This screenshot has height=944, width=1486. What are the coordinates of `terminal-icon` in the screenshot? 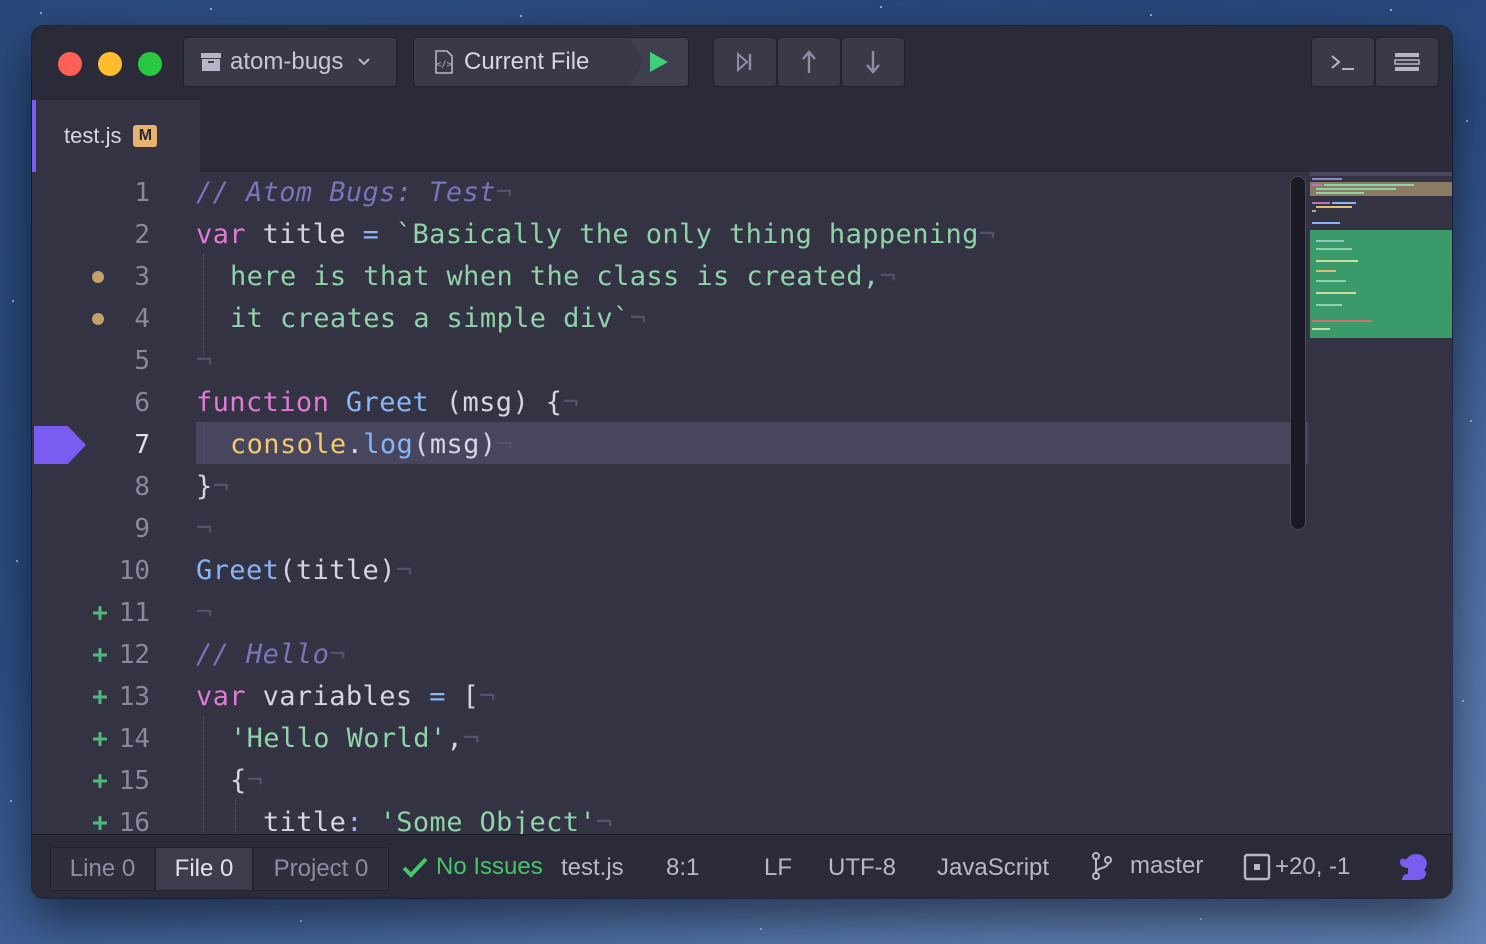 It's located at (1342, 62).